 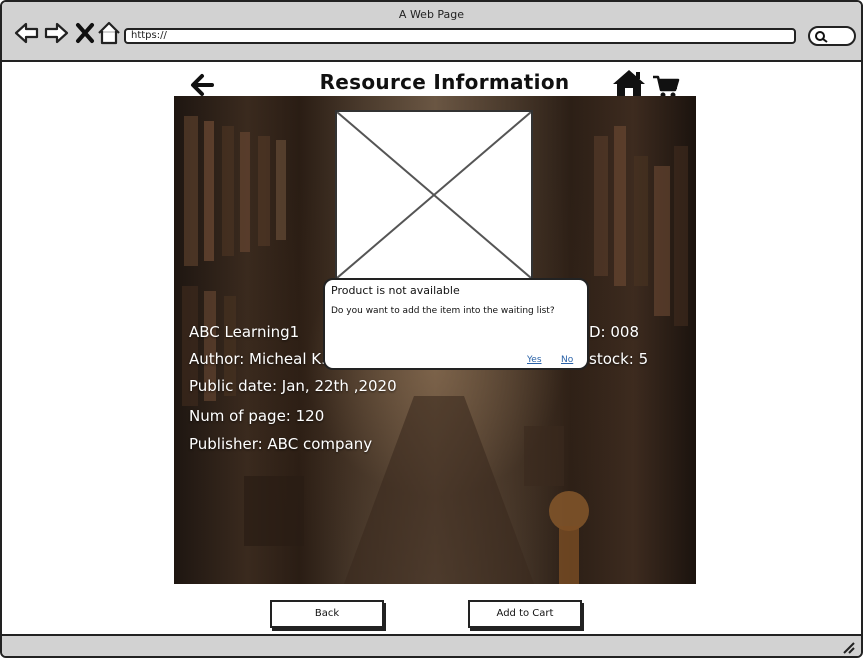 What do you see at coordinates (244, 332) in the screenshot?
I see `resource-name: ABC Learning1` at bounding box center [244, 332].